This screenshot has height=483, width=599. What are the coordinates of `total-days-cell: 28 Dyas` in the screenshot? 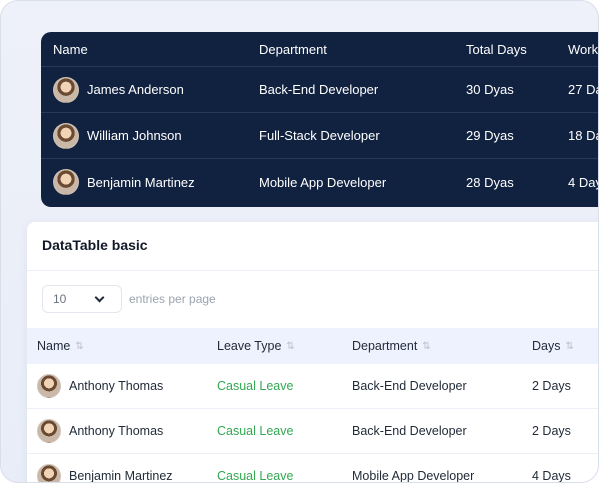 It's located at (490, 182).